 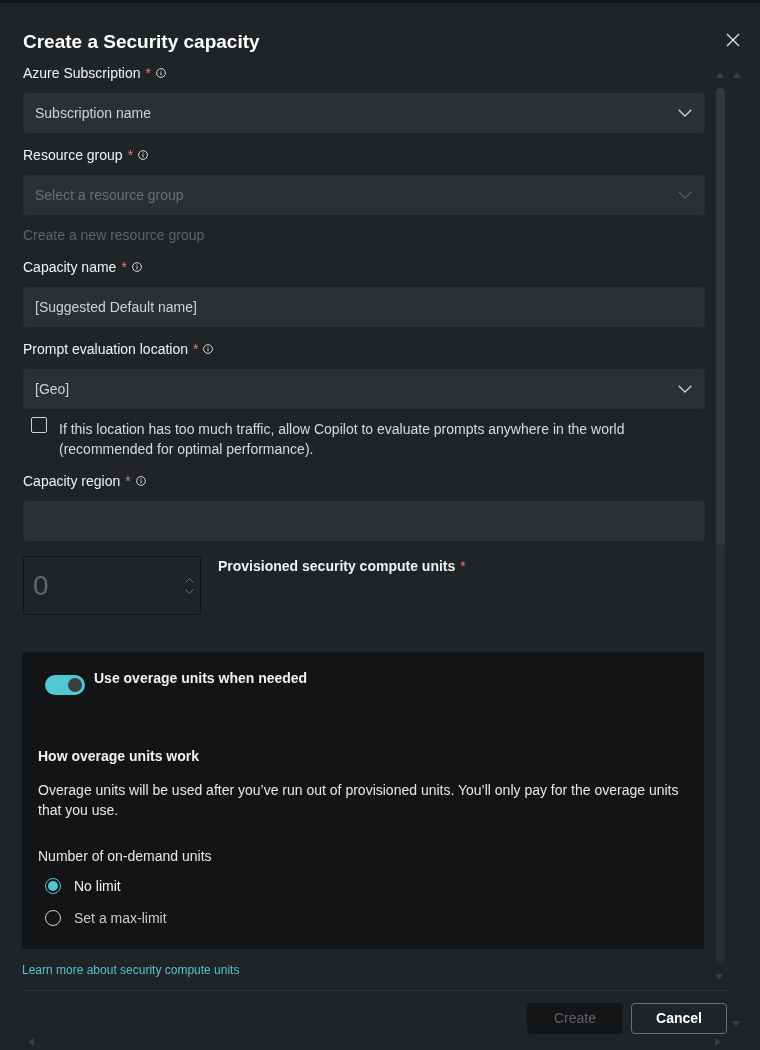 What do you see at coordinates (125, 856) in the screenshot?
I see `radio-group-label: Number of on-demand units` at bounding box center [125, 856].